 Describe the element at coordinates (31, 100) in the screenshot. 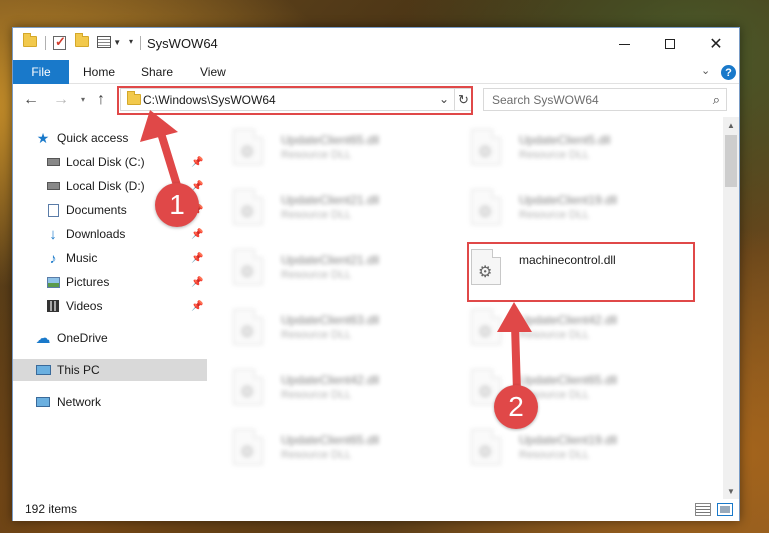

I see `back-arrow-icon: ←` at that location.